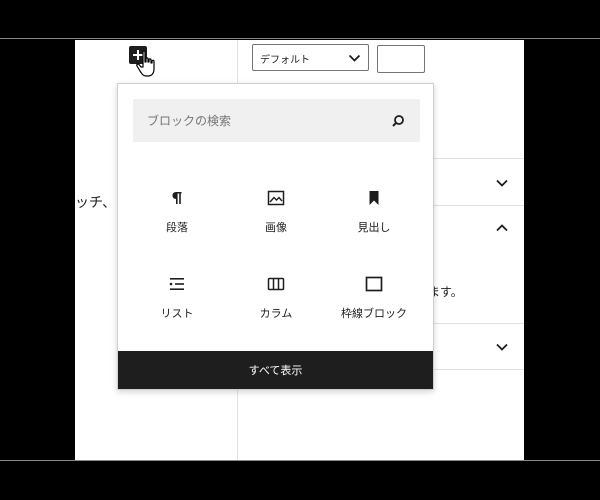 Image resolution: width=600 pixels, height=500 pixels. I want to click on block-search-box, so click(276, 120).